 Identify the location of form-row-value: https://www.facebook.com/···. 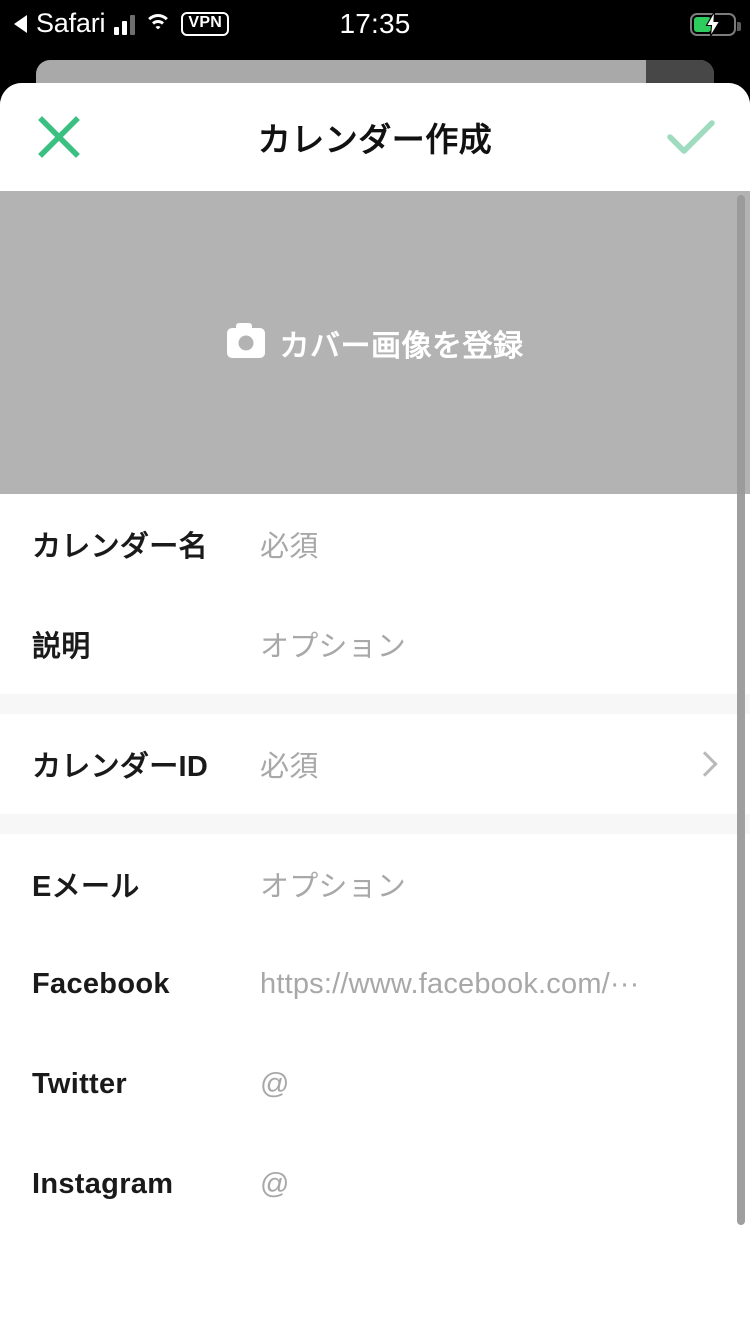
(489, 984).